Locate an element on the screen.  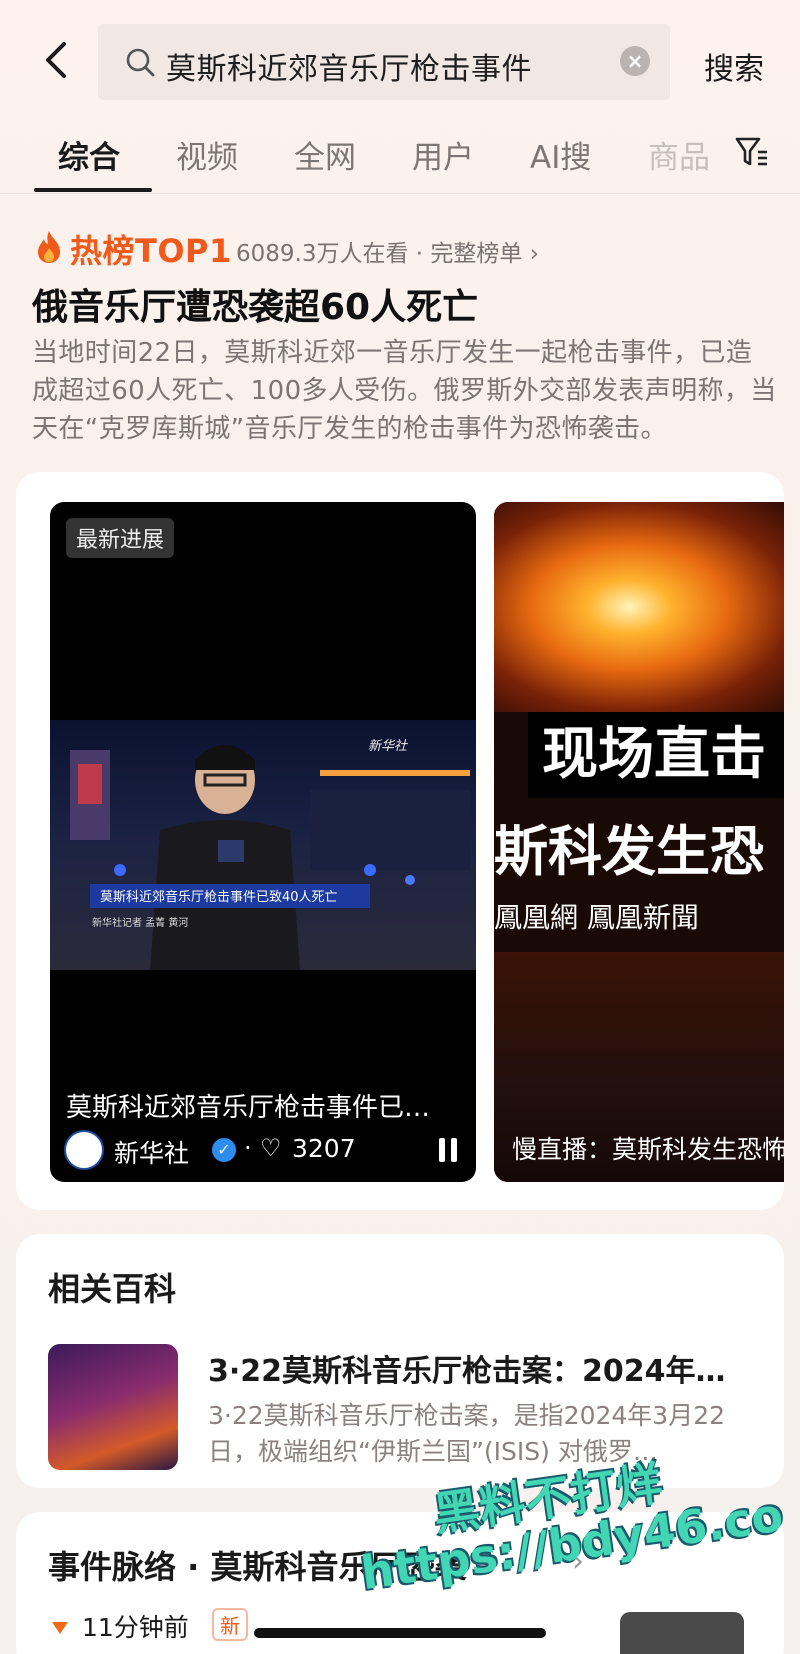
tab-web: 全网 is located at coordinates (325, 154).